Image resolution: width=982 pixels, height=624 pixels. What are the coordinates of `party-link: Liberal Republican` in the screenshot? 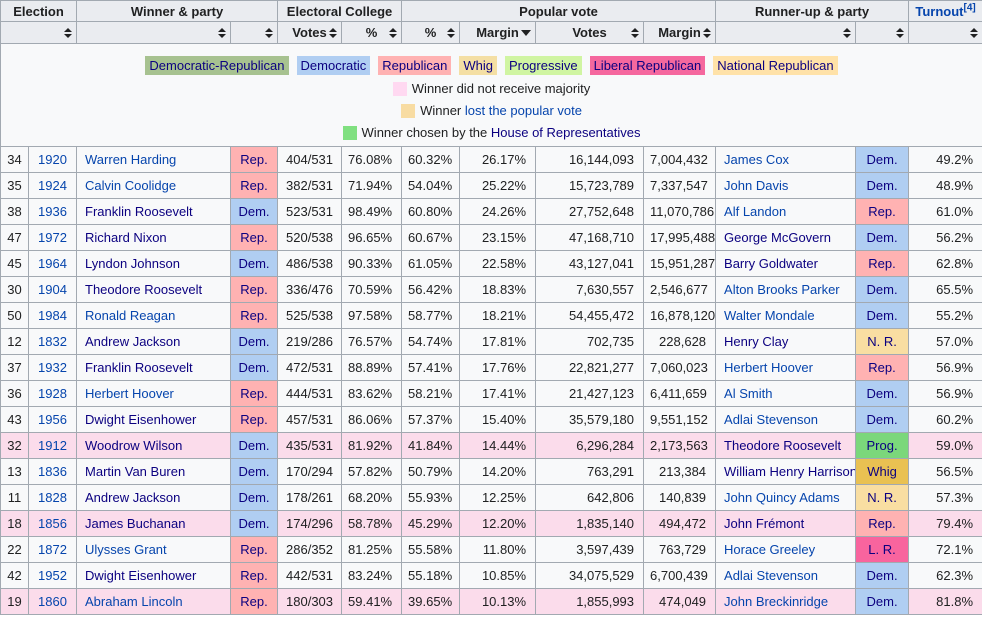 It's located at (648, 65).